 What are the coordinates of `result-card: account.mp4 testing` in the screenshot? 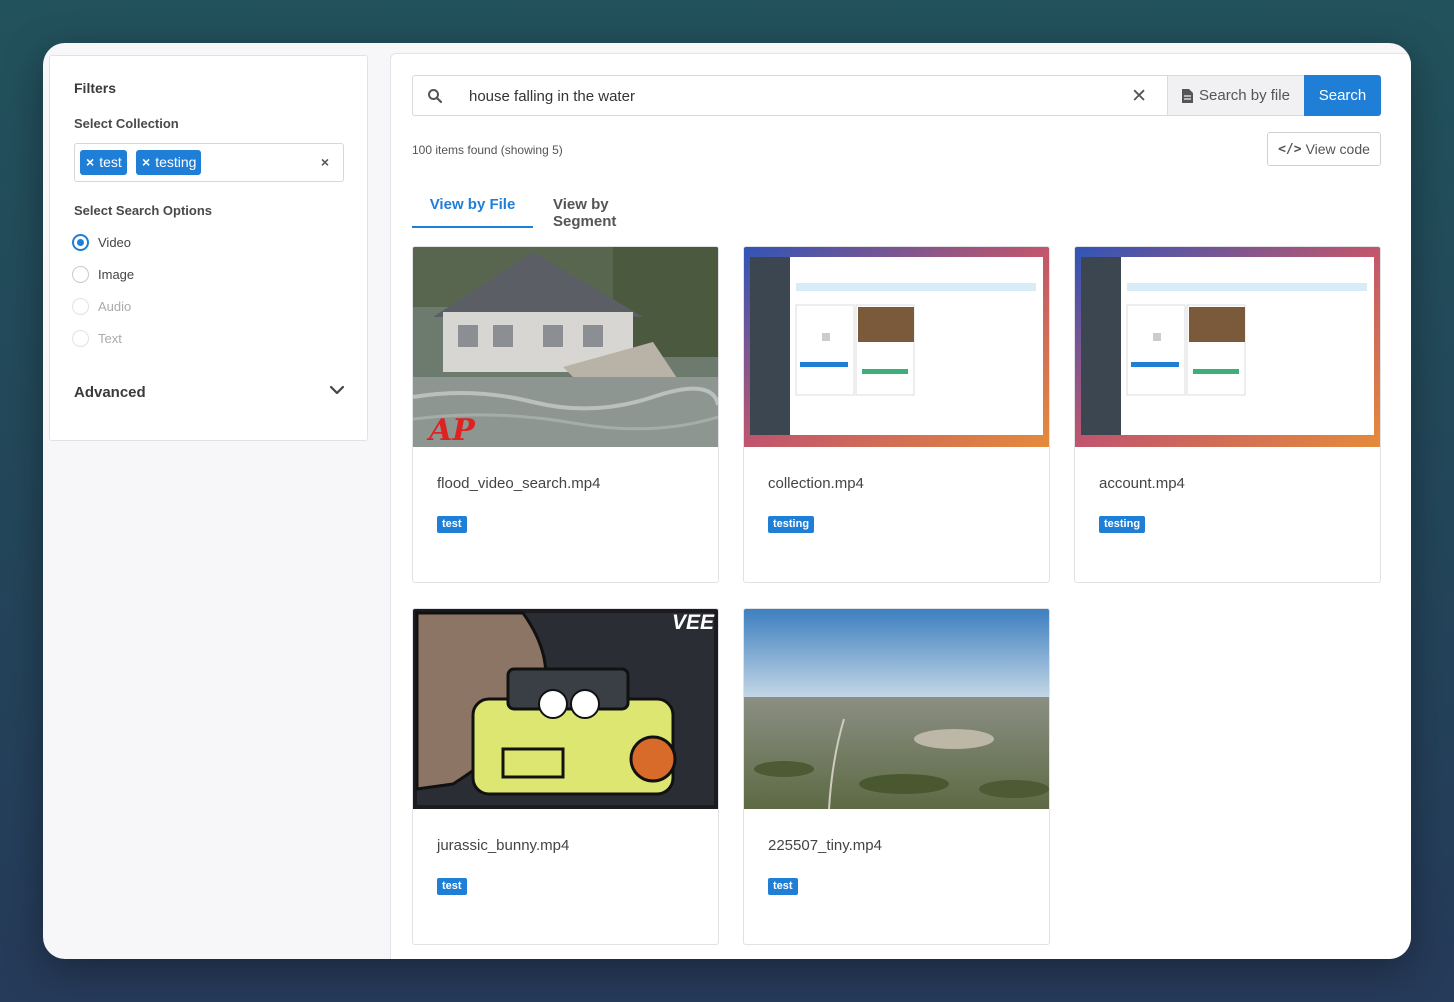 It's located at (1227, 414).